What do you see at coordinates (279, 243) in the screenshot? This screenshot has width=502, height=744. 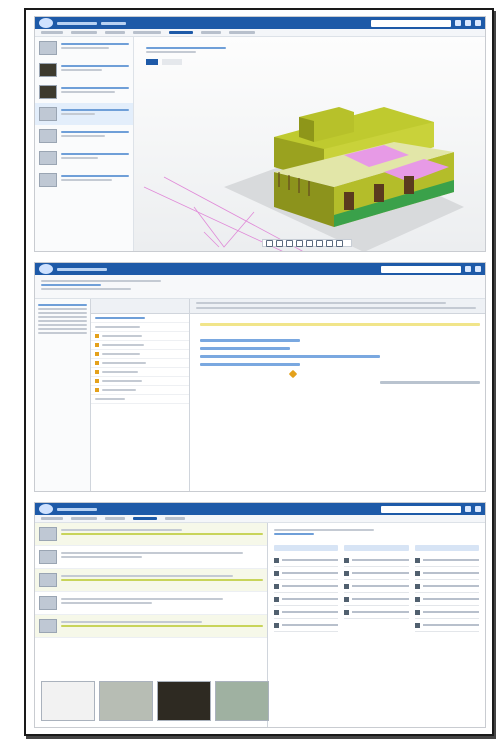 I see `pan-icon` at bounding box center [279, 243].